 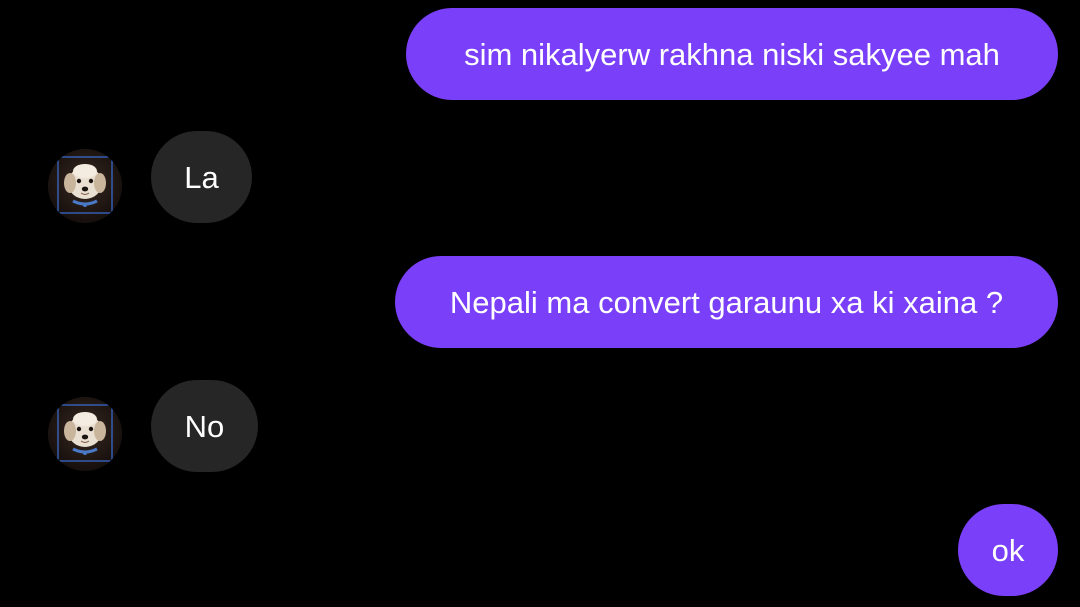 I want to click on incoming-message-bubble: No, so click(x=204, y=426).